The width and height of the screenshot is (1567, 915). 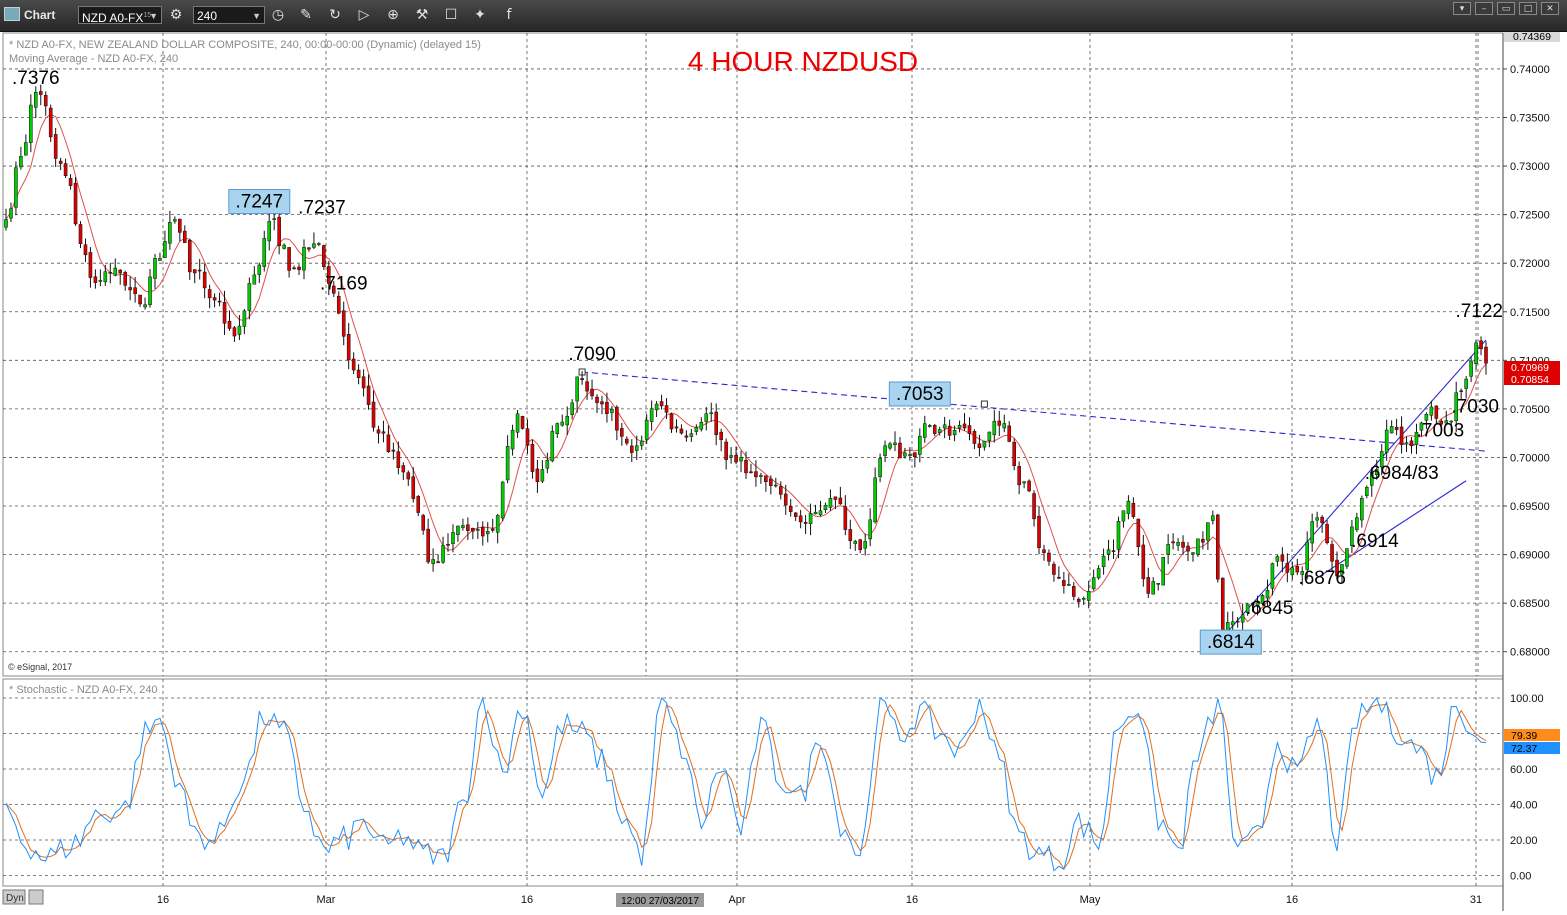 What do you see at coordinates (1528, 8) in the screenshot?
I see `maximize-button: □` at bounding box center [1528, 8].